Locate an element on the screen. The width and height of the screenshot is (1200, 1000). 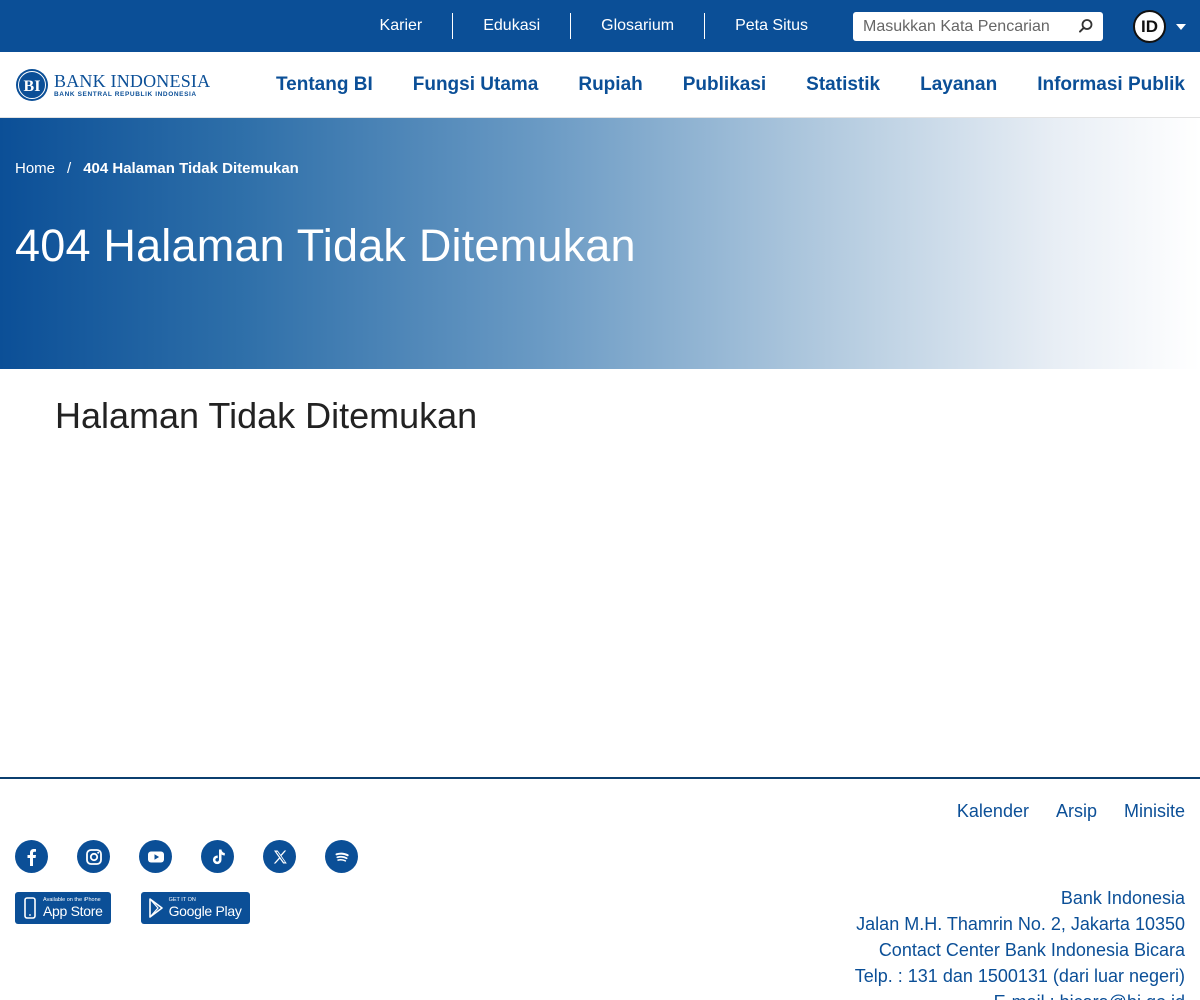
google-play-icon is located at coordinates (155, 908).